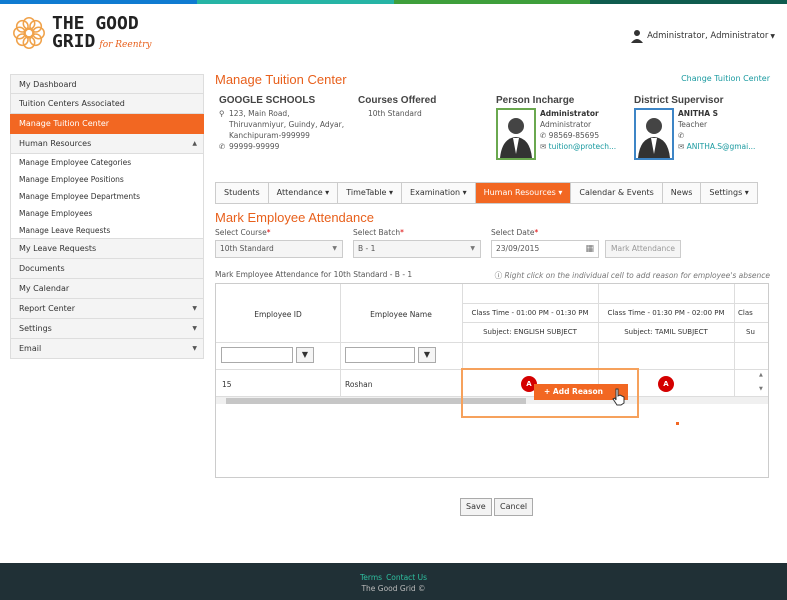 Image resolution: width=787 pixels, height=600 pixels. I want to click on sidebar-item-dashboard: My Dashboard, so click(107, 84).